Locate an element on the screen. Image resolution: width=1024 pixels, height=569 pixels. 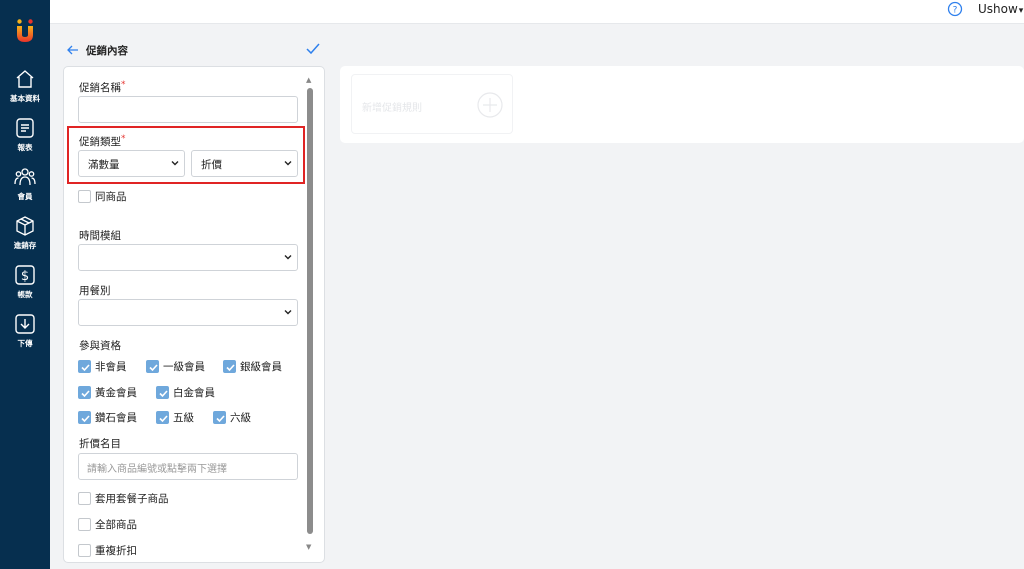
checkbox-label: 五級 is located at coordinates (183, 418).